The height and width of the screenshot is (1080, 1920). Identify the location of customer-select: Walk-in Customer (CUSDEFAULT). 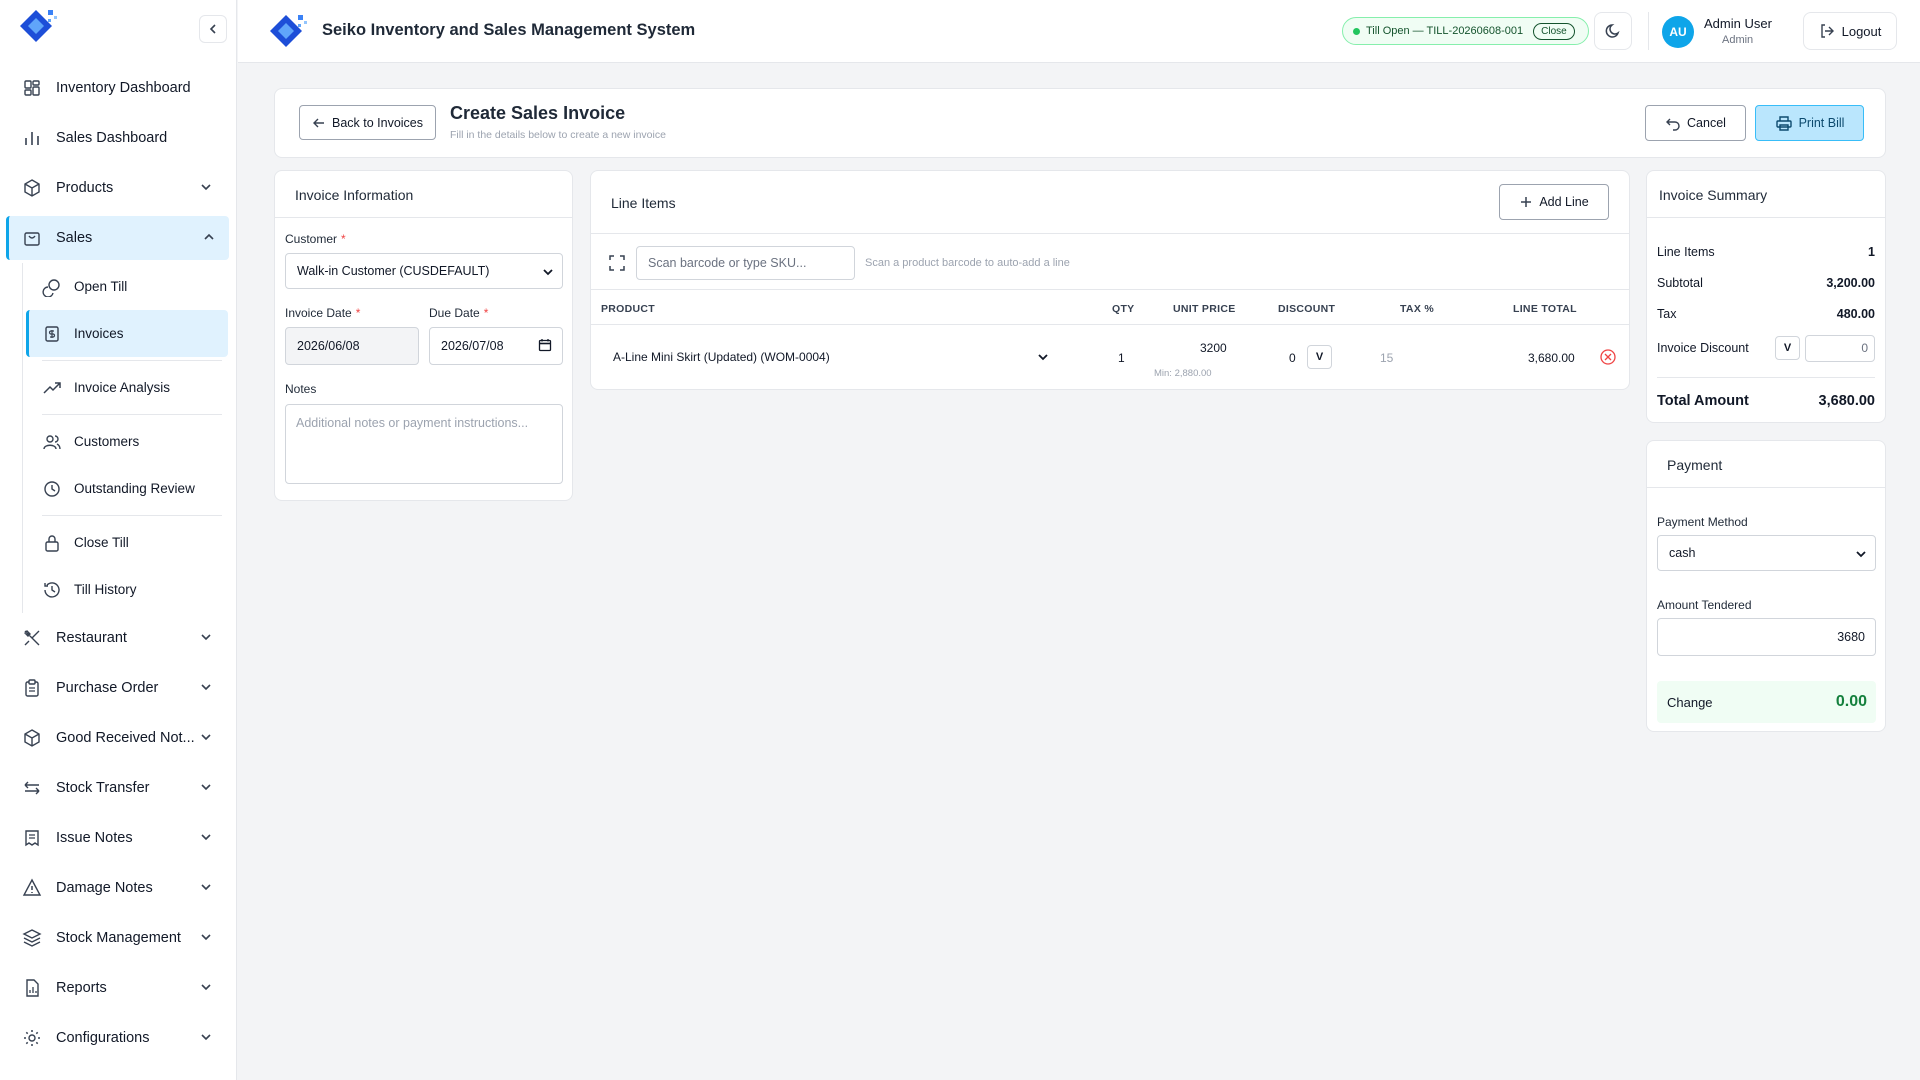
(424, 271).